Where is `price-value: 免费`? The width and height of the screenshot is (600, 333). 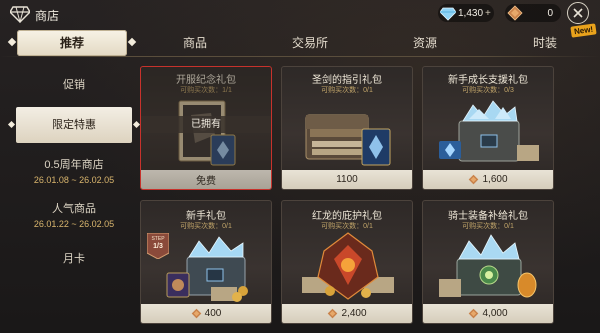
price-value: 免费 is located at coordinates (206, 181).